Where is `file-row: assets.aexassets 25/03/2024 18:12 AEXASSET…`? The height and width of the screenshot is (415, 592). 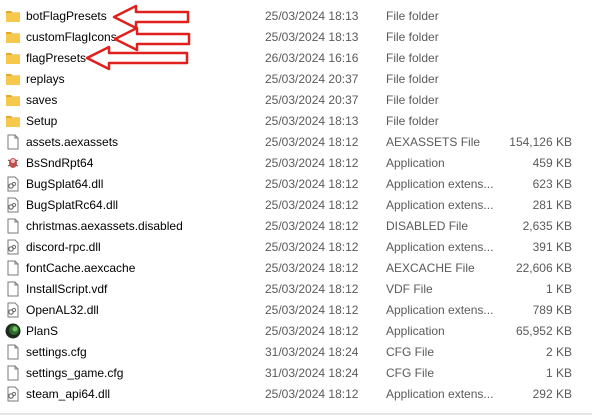
file-row: assets.aexassets 25/03/2024 18:12 AEXASSET… is located at coordinates (296, 142).